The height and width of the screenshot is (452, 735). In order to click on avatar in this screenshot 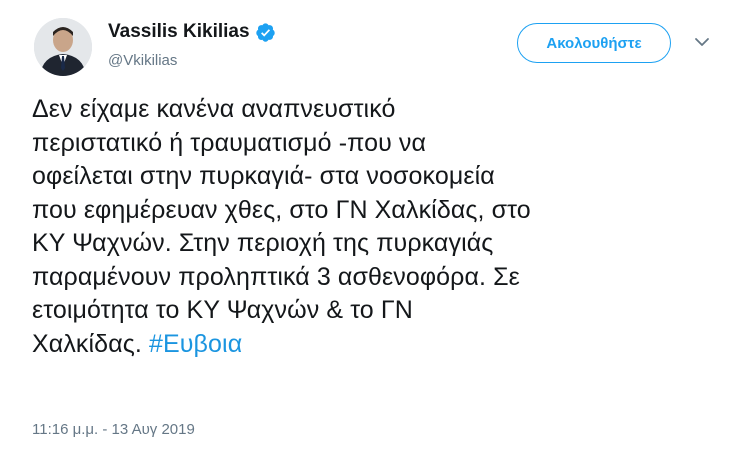, I will do `click(63, 47)`.